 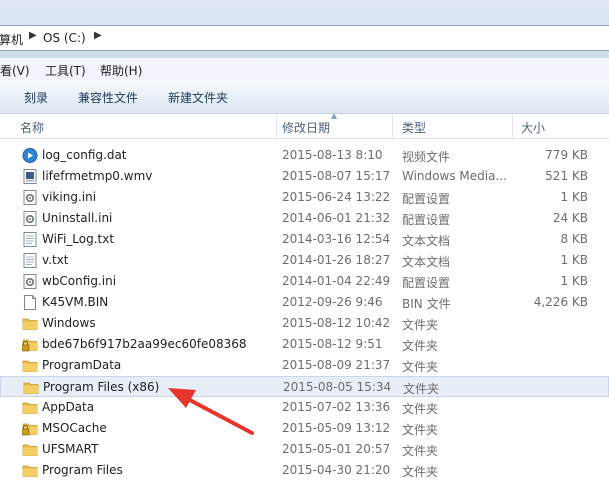 I want to click on file-row: v.txt 2014-01-26 18:27 文本文档 1 KB, so click(x=304, y=260).